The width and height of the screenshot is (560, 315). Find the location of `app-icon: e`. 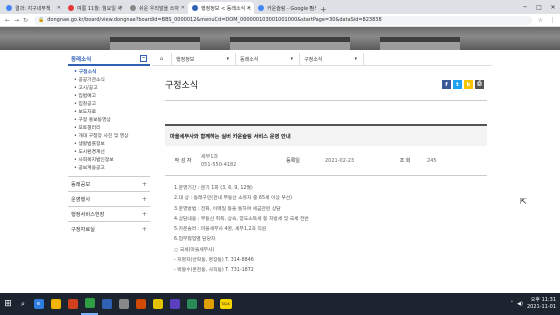

app-icon: e is located at coordinates (38, 304).